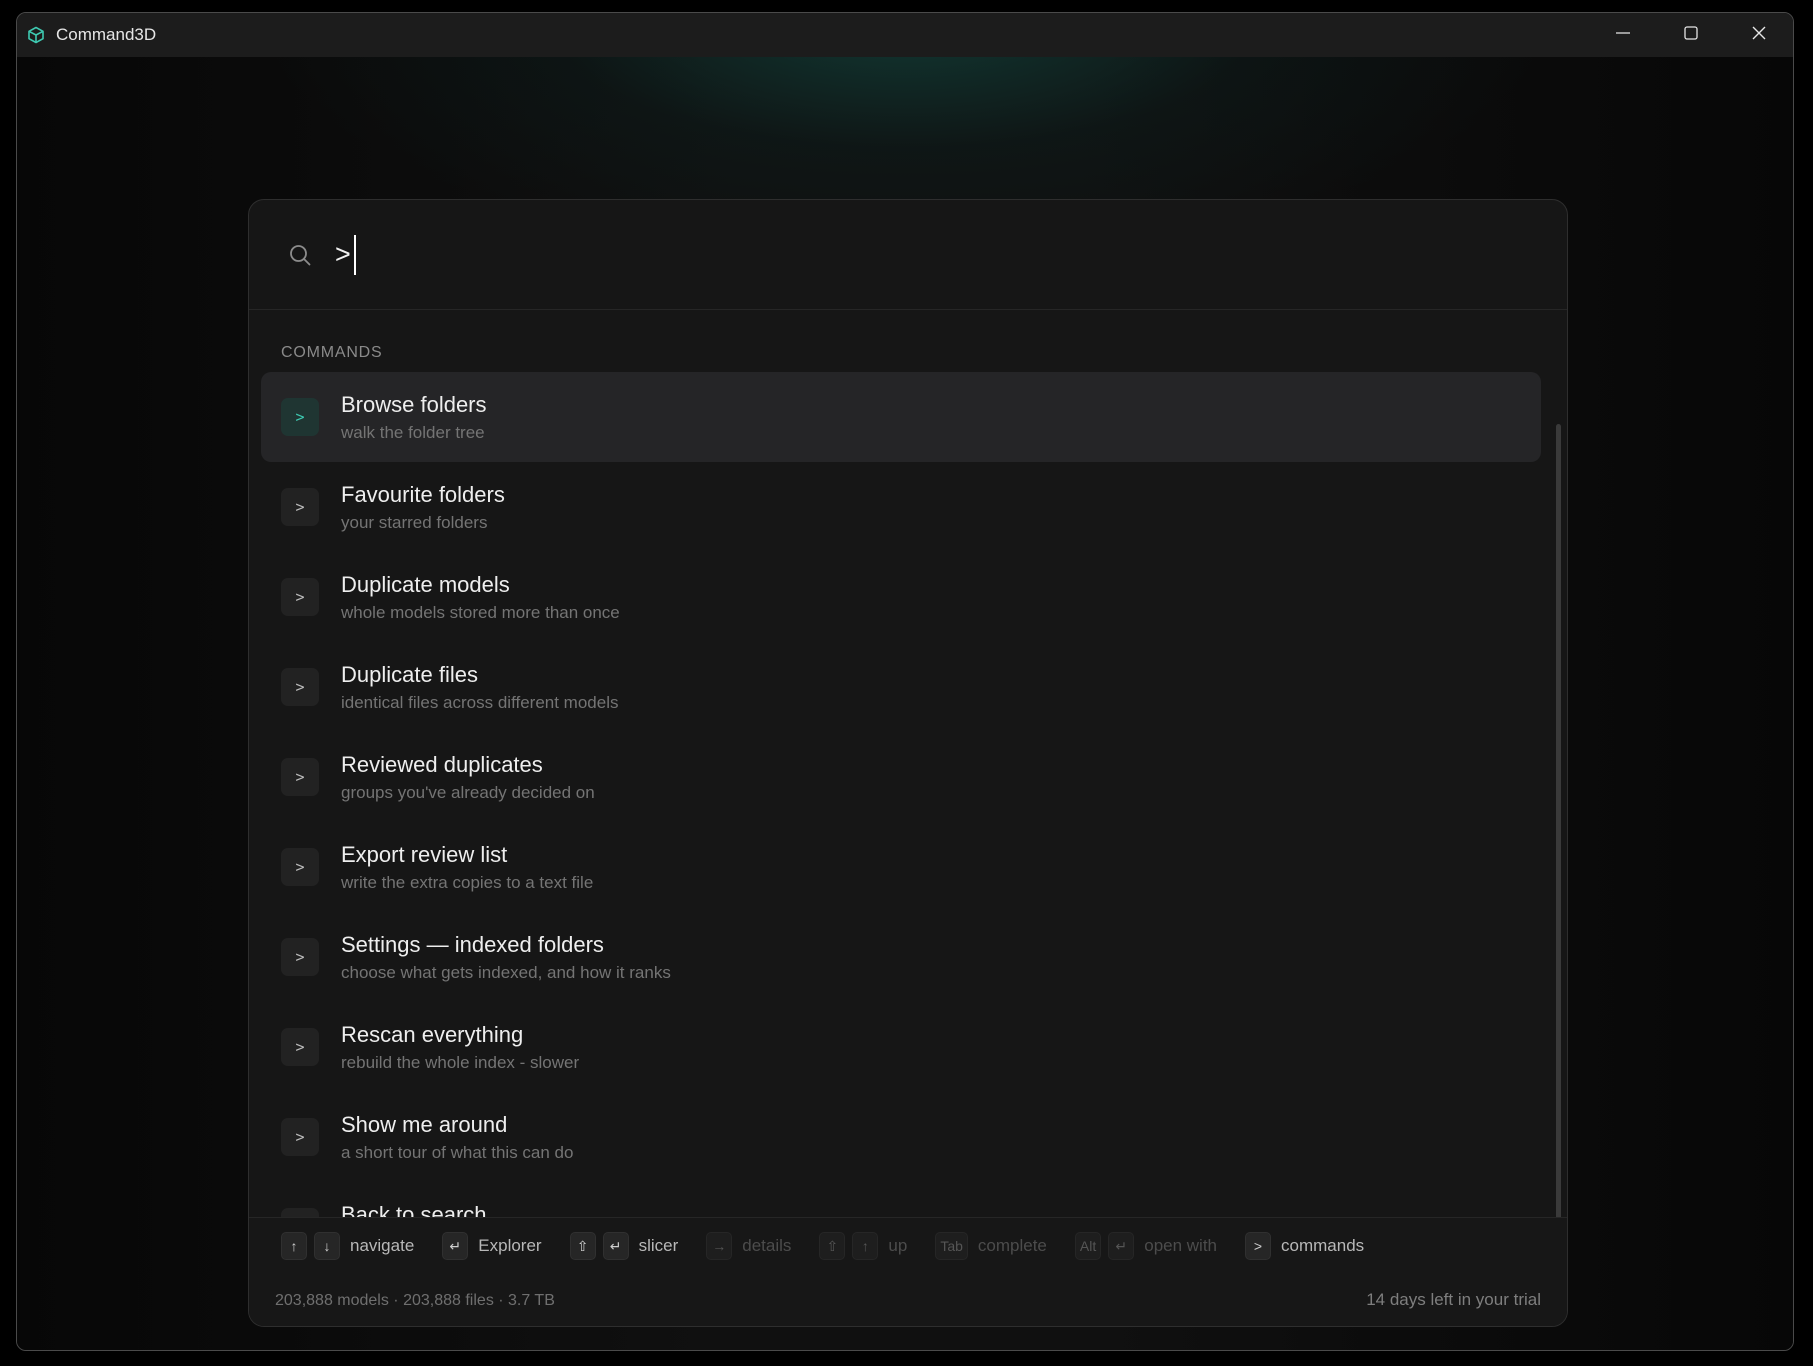 The width and height of the screenshot is (1813, 1366). What do you see at coordinates (460, 1062) in the screenshot?
I see `command-item-subtitle: rebuild the whole index - slower` at bounding box center [460, 1062].